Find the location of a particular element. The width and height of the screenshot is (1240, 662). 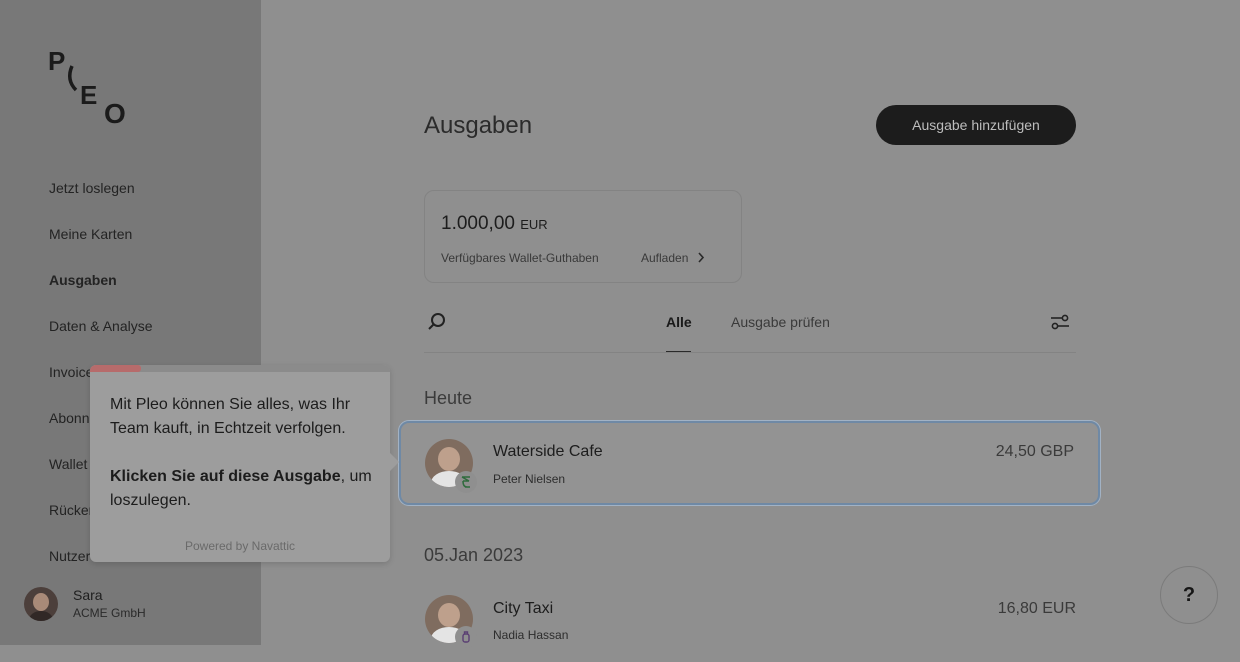

sidebar-item-meine-karten: Meine Karten is located at coordinates (104, 247).